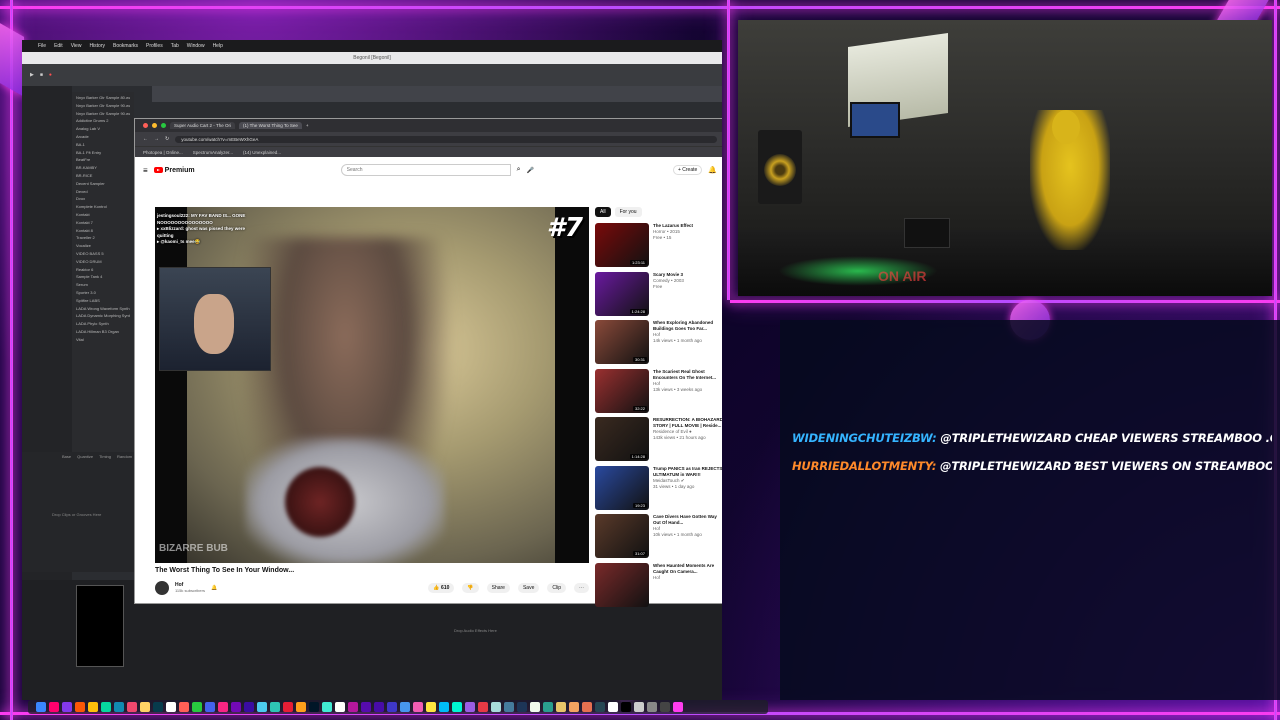  What do you see at coordinates (103, 262) in the screenshot?
I see `daw-browser-item: VIDEO DRUM` at bounding box center [103, 262].